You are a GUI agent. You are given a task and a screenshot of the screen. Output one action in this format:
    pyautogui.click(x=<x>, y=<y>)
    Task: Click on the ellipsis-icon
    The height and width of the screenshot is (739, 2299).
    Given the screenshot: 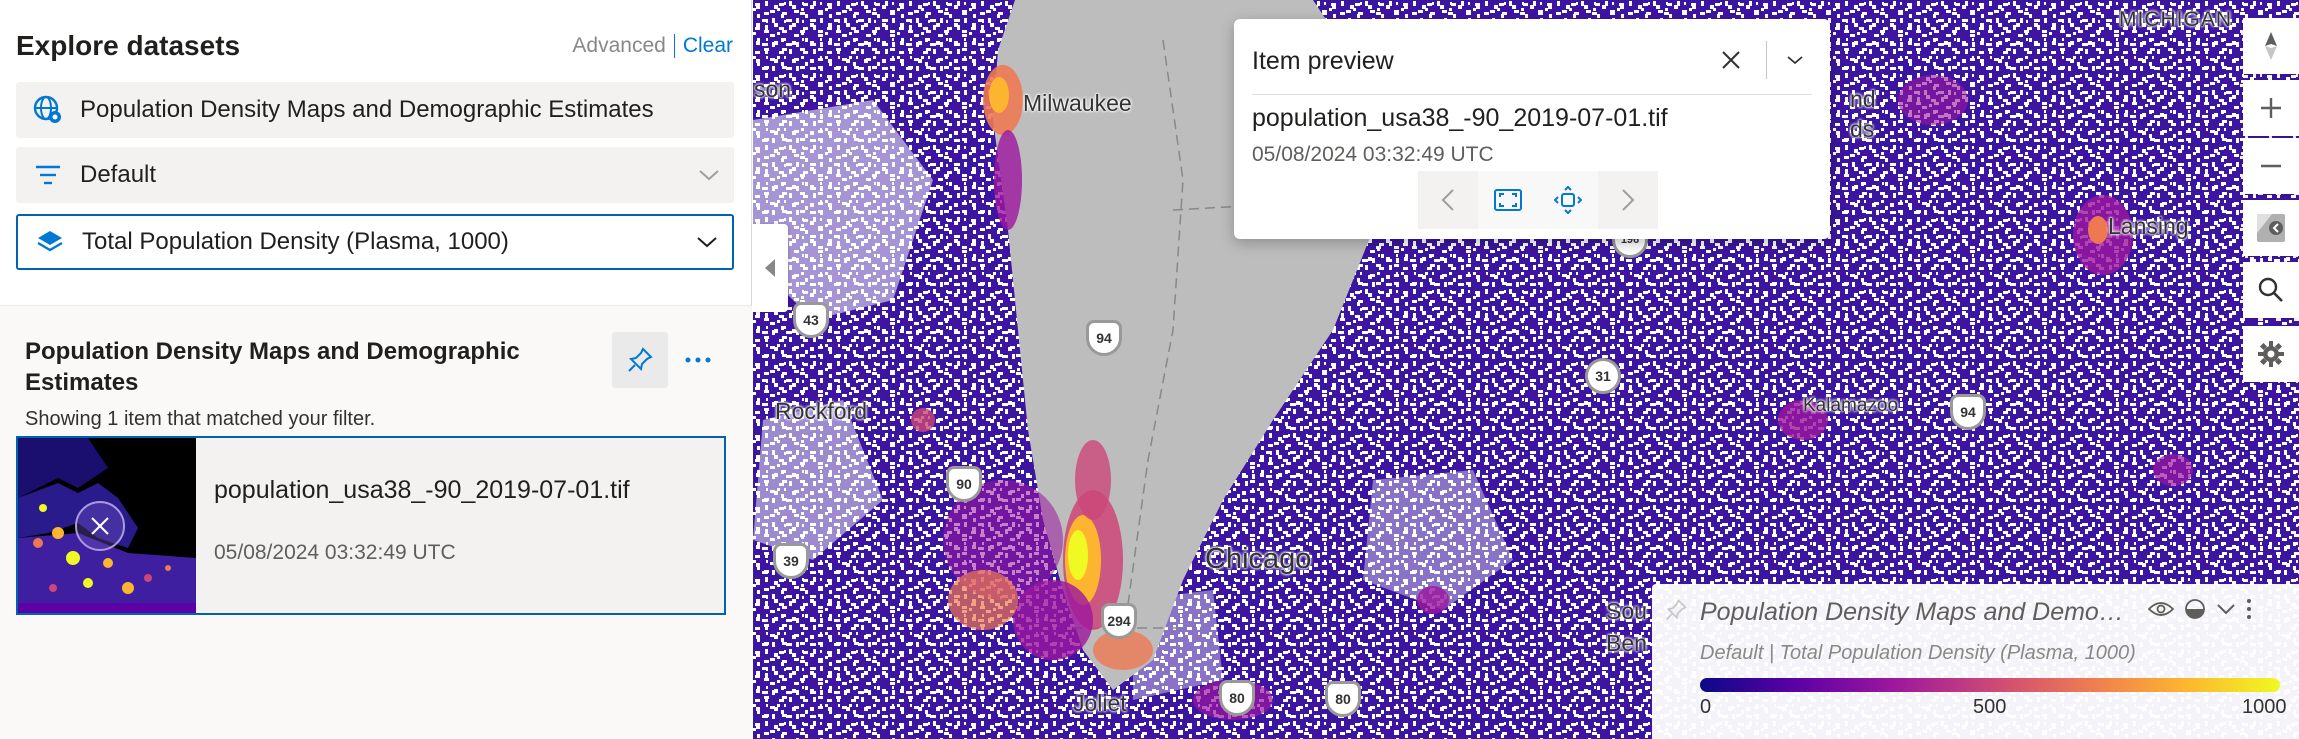 What is the action you would take?
    pyautogui.click(x=698, y=360)
    